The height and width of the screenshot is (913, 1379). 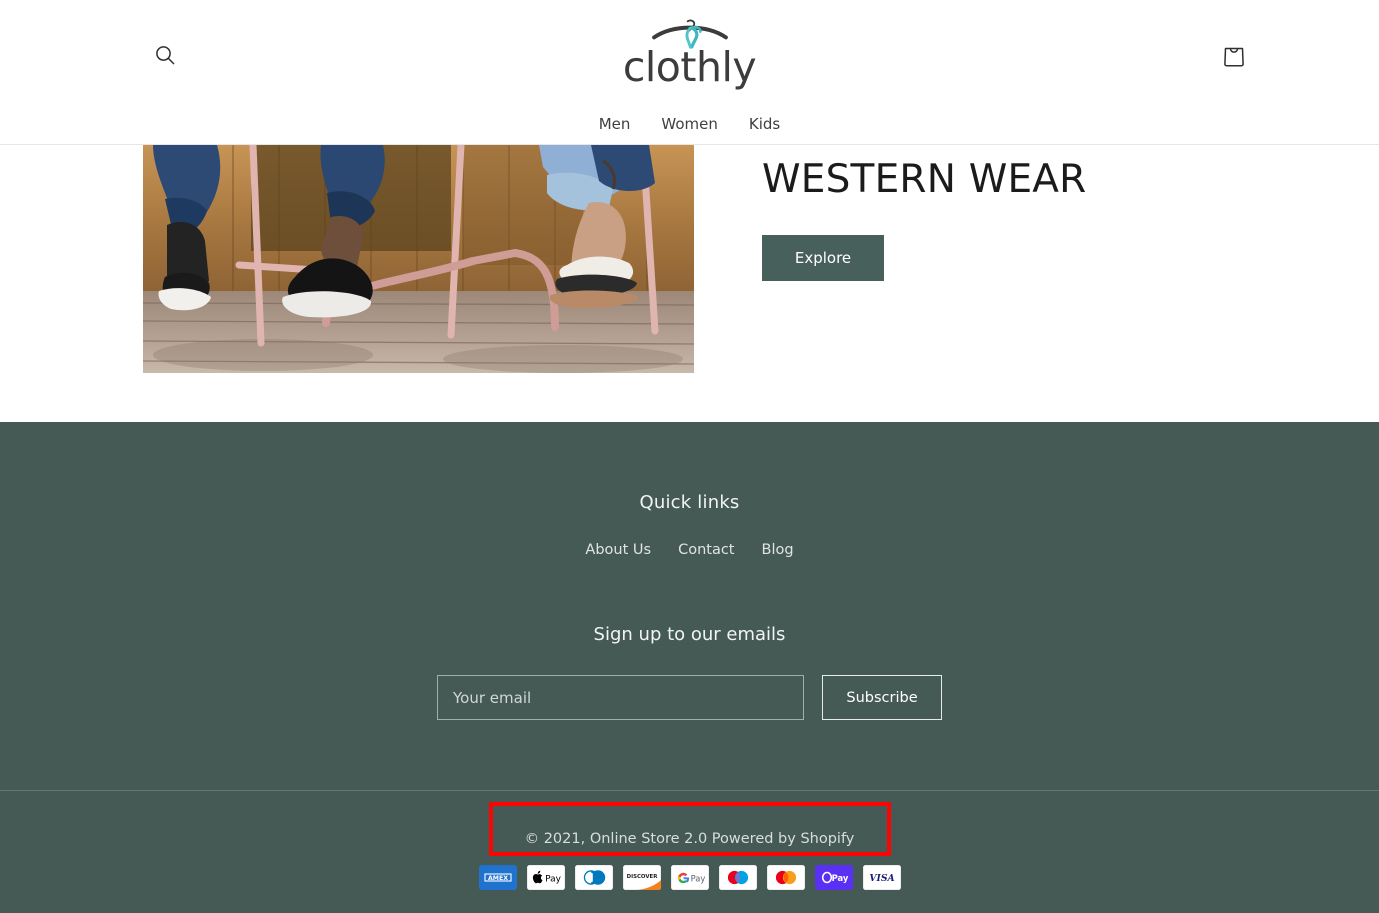 I want to click on maestro-icon, so click(x=737, y=877).